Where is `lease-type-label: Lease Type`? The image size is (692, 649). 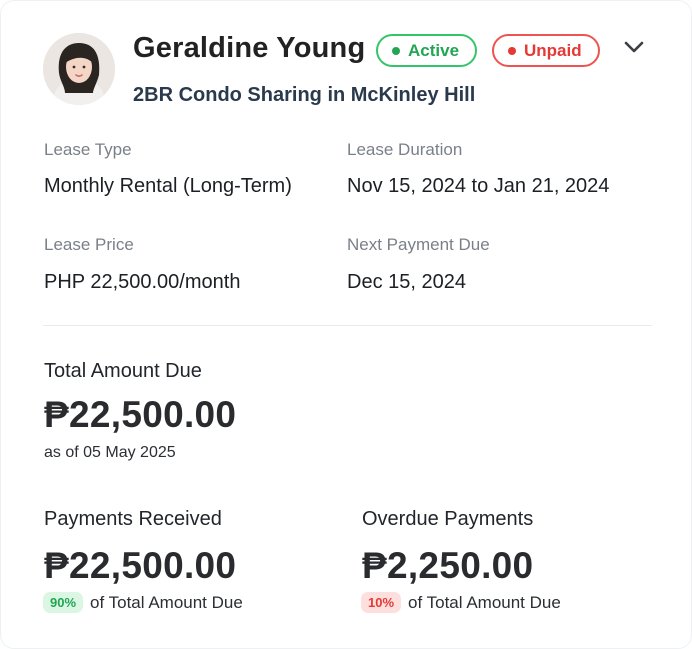
lease-type-label: Lease Type is located at coordinates (88, 149).